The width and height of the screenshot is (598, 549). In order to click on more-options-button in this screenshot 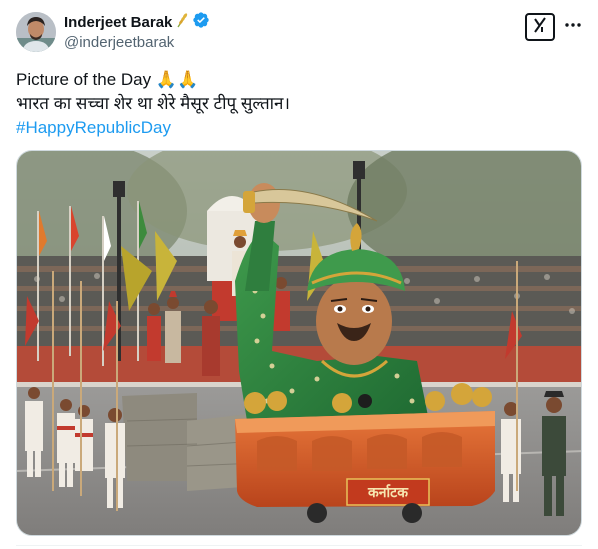, I will do `click(573, 24)`.